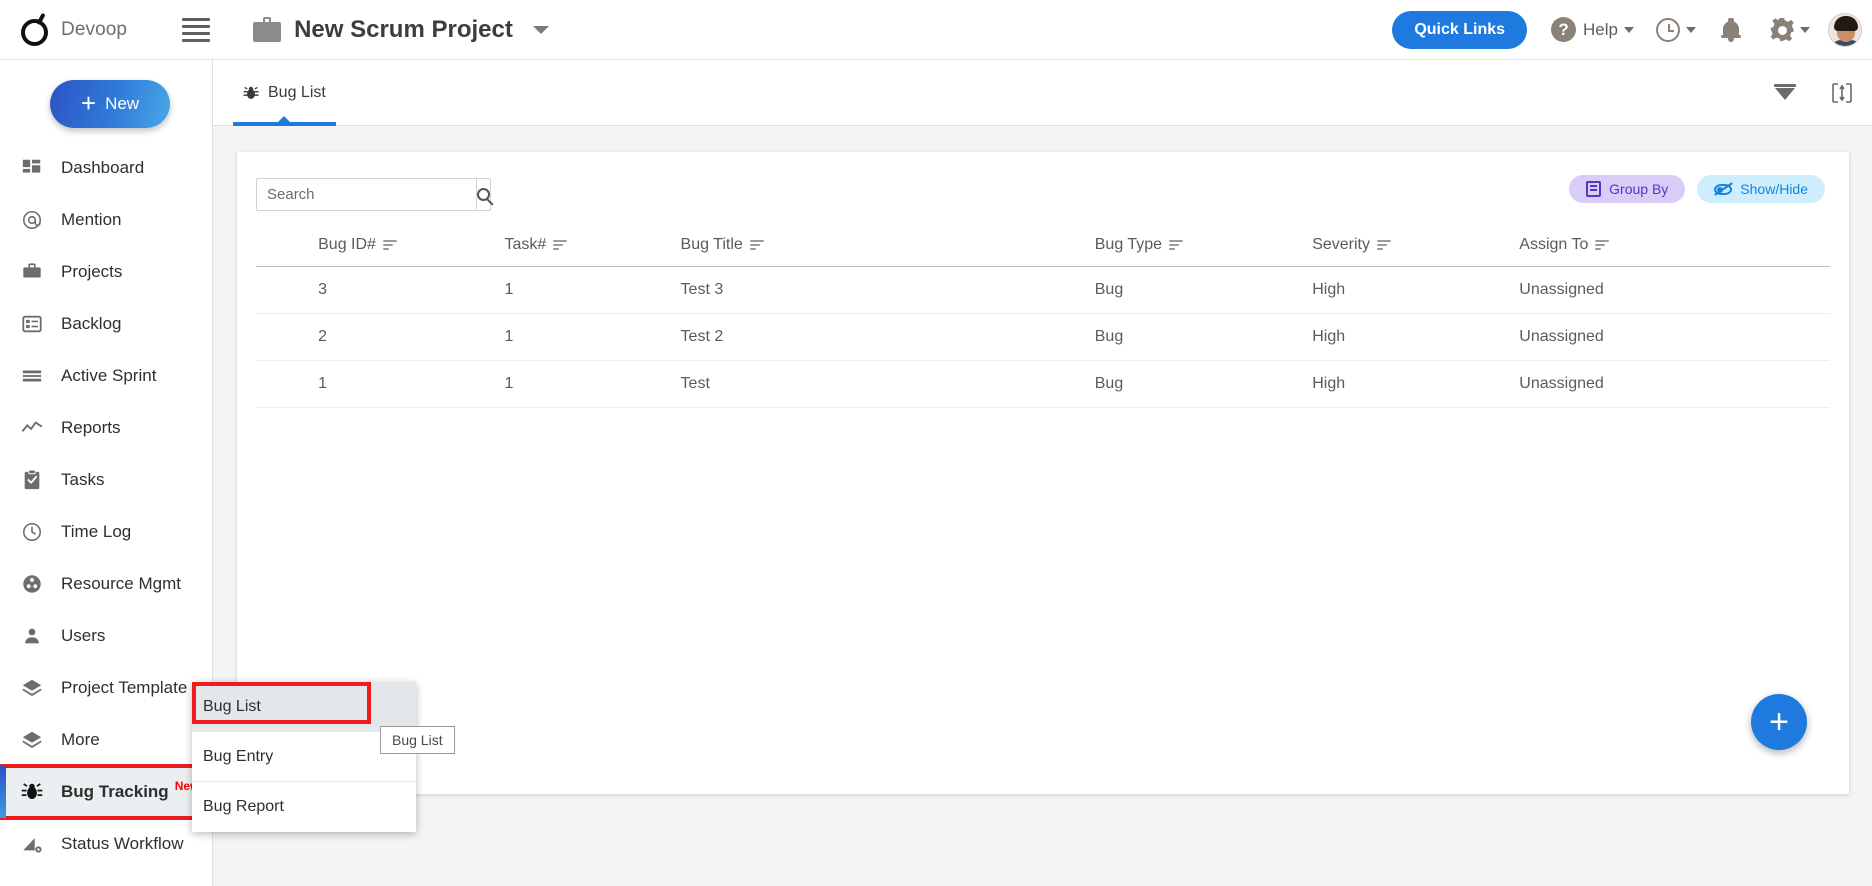 This screenshot has height=886, width=1872. I want to click on sidebar-item-dashboard: Dashboard, so click(106, 168).